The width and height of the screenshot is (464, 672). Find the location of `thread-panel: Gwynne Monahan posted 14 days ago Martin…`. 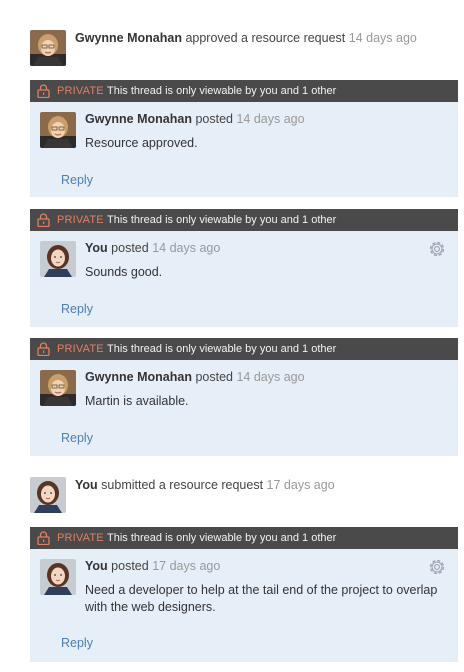

thread-panel: Gwynne Monahan posted 14 days ago Martin… is located at coordinates (244, 408).